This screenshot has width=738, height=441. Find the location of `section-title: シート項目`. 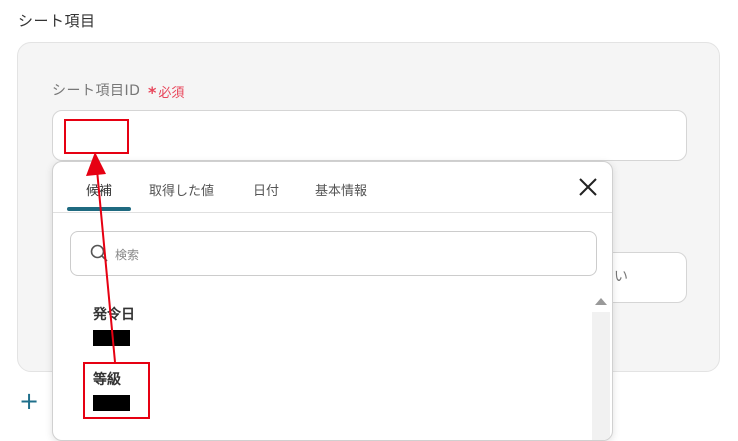

section-title: シート項目 is located at coordinates (57, 21).